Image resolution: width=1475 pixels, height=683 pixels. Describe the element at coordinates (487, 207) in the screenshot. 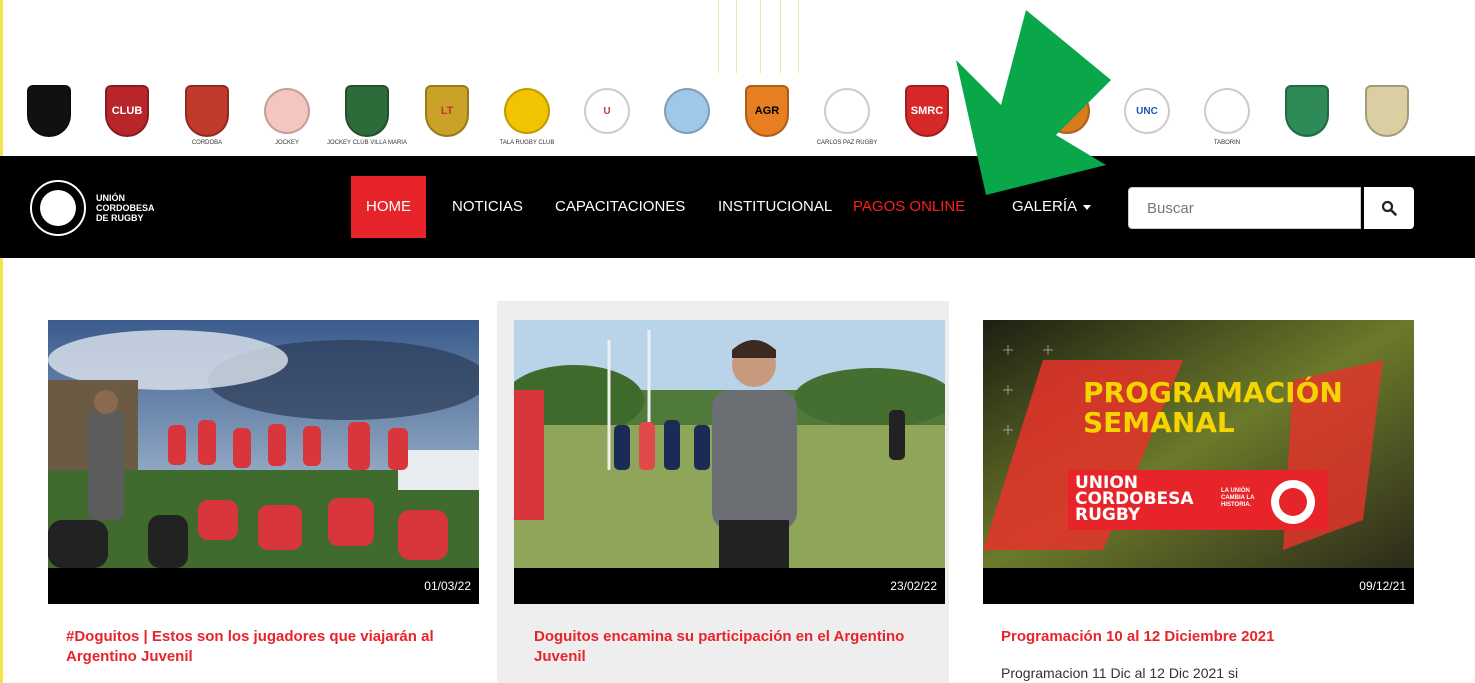

I see `nav-noticias: NOTICIAS` at that location.